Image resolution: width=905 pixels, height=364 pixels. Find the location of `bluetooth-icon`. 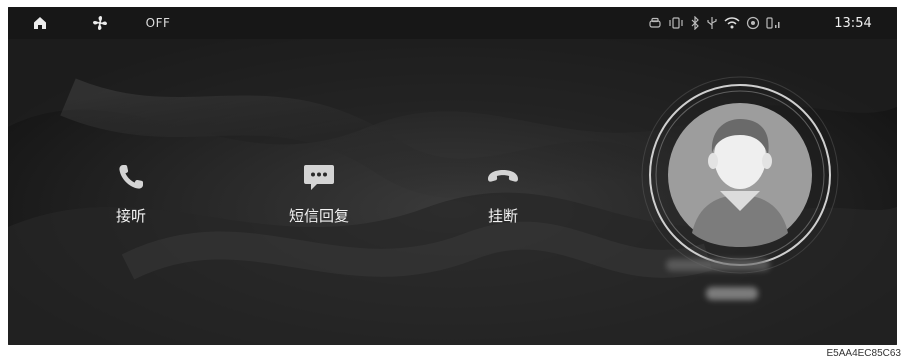

bluetooth-icon is located at coordinates (695, 23).